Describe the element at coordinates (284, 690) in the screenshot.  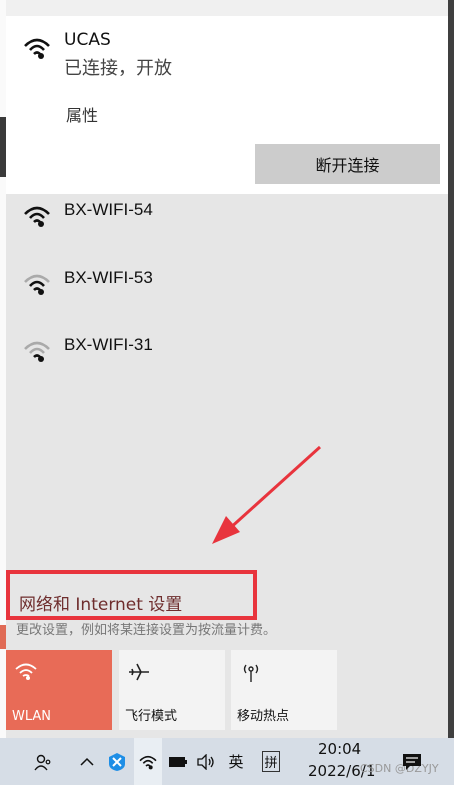
I see `mobile-hotspot-tile: 移动热点` at that location.